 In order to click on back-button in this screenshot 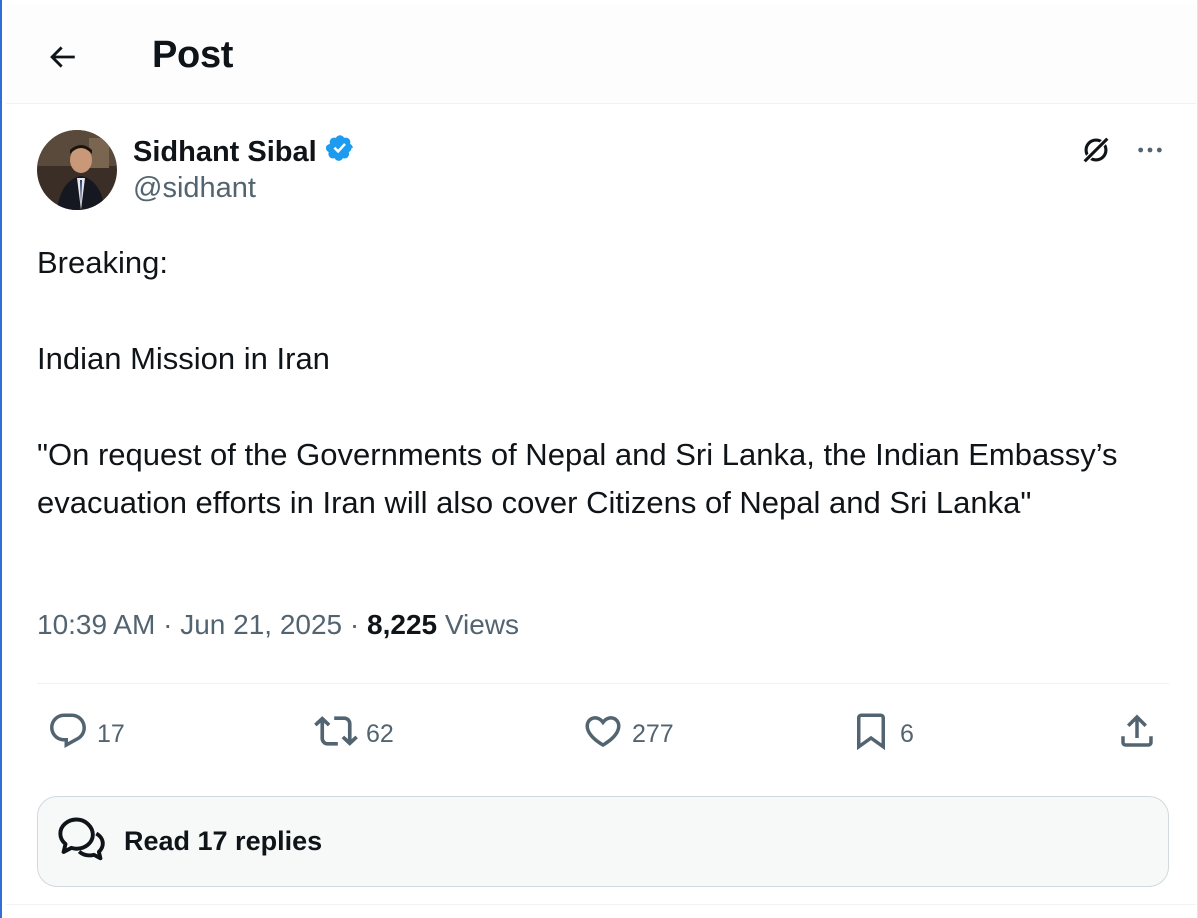, I will do `click(62, 59)`.